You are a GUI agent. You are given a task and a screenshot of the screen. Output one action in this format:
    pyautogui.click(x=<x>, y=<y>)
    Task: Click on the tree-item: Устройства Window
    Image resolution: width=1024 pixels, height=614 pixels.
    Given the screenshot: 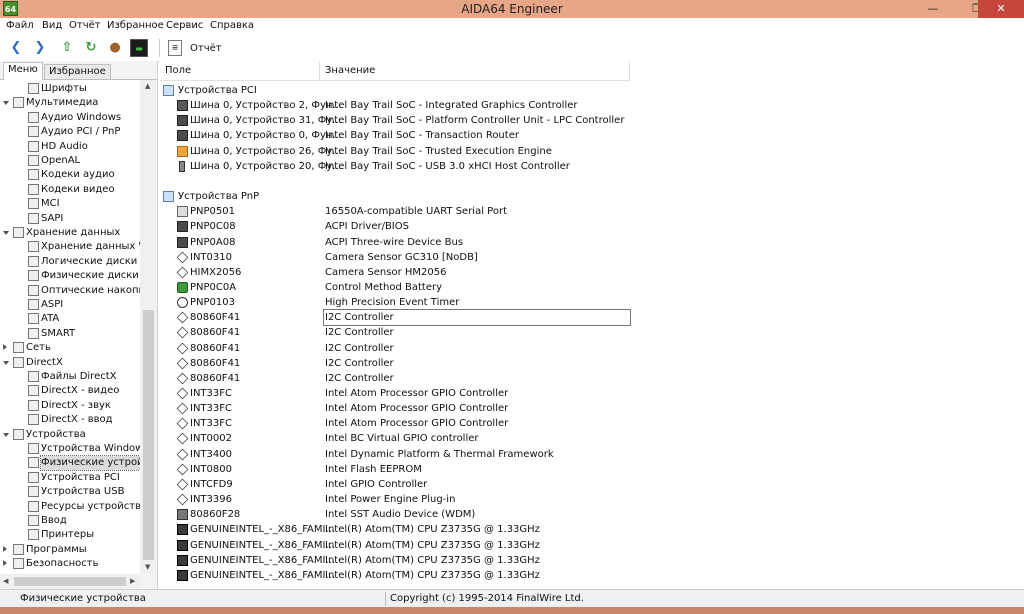 What is the action you would take?
    pyautogui.click(x=70, y=449)
    